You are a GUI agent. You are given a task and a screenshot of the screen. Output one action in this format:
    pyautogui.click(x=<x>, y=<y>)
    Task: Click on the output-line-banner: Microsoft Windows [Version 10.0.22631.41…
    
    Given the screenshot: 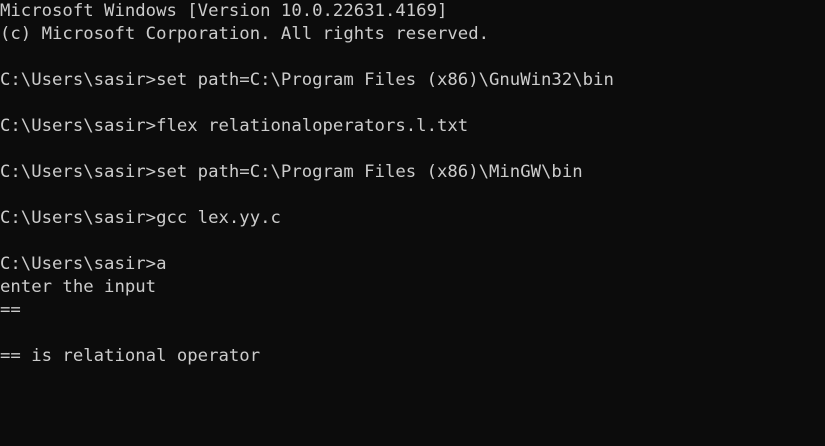 What is the action you would take?
    pyautogui.click(x=224, y=11)
    